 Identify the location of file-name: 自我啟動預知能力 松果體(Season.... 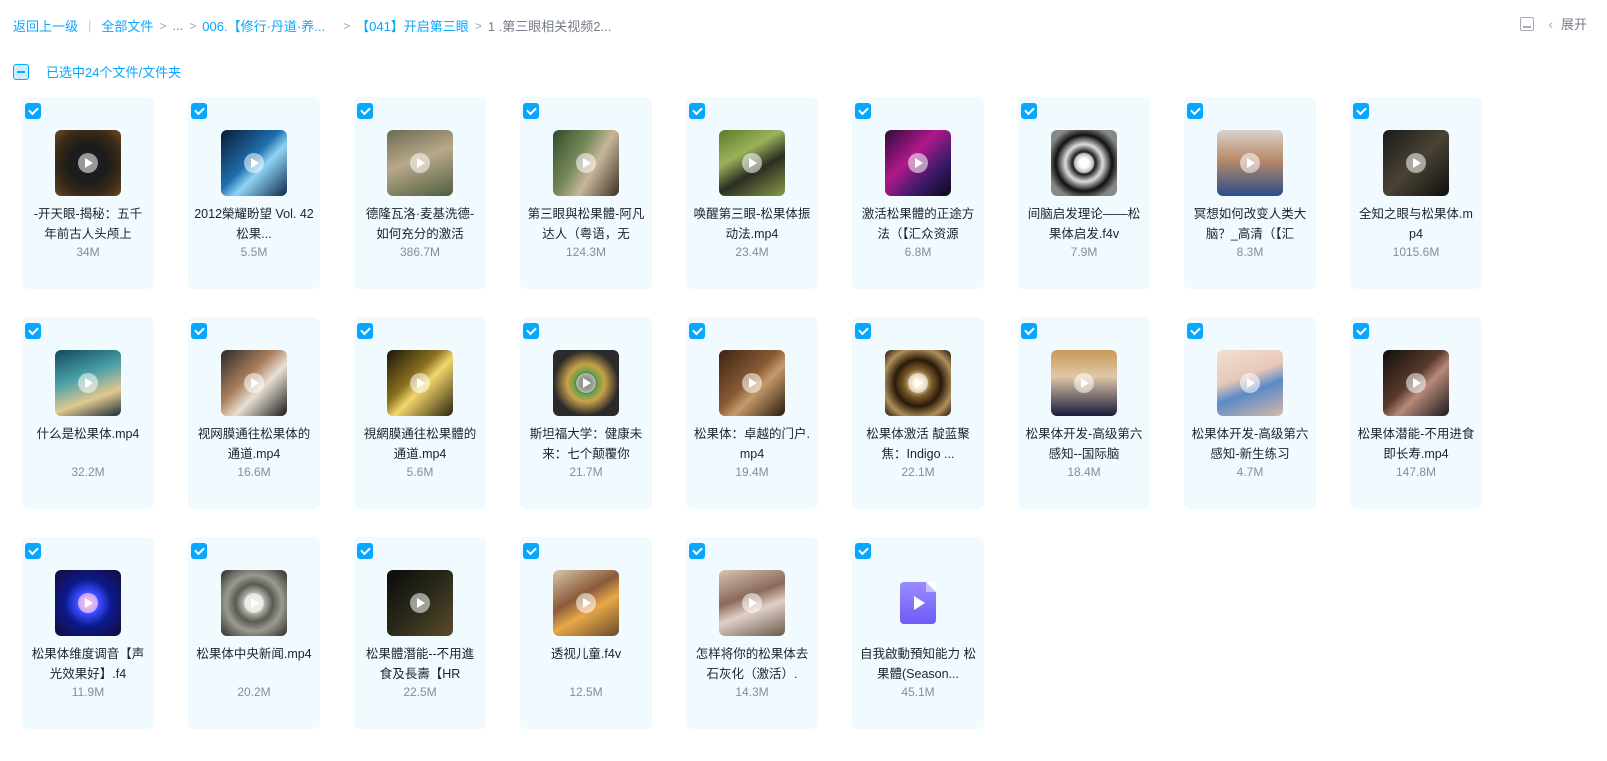
(918, 664).